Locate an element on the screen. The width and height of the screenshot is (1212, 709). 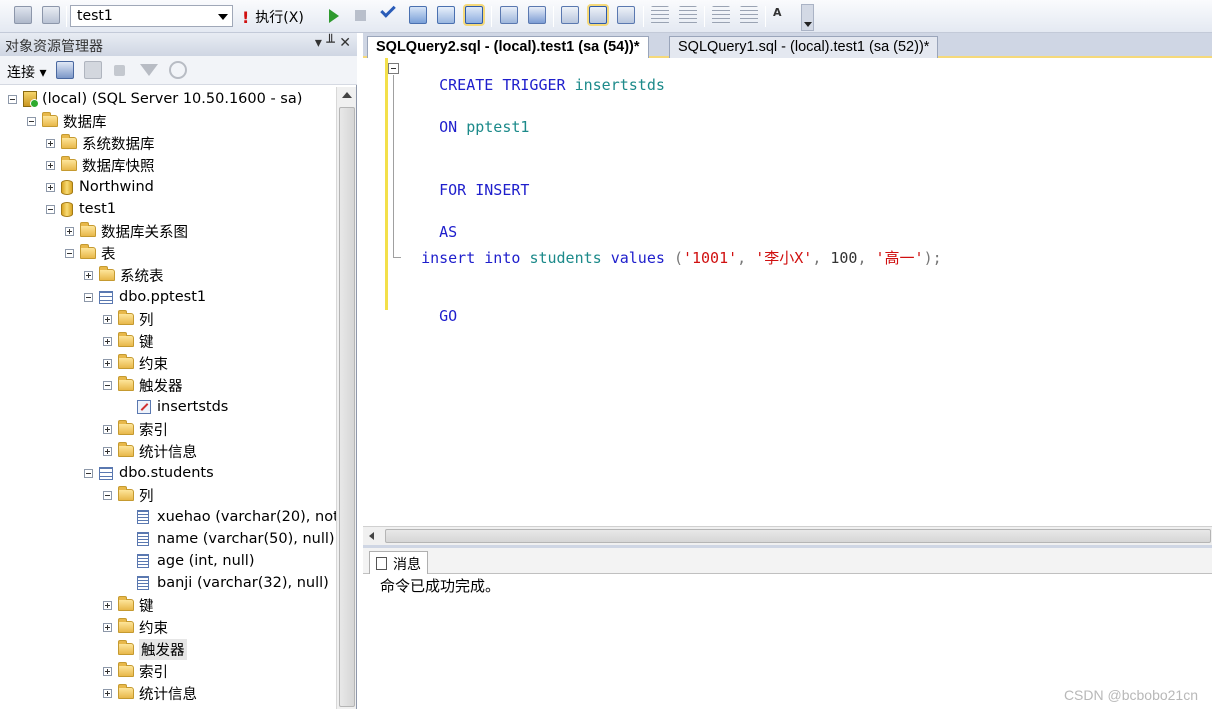
tree-node: 表 is located at coordinates (90, 253).